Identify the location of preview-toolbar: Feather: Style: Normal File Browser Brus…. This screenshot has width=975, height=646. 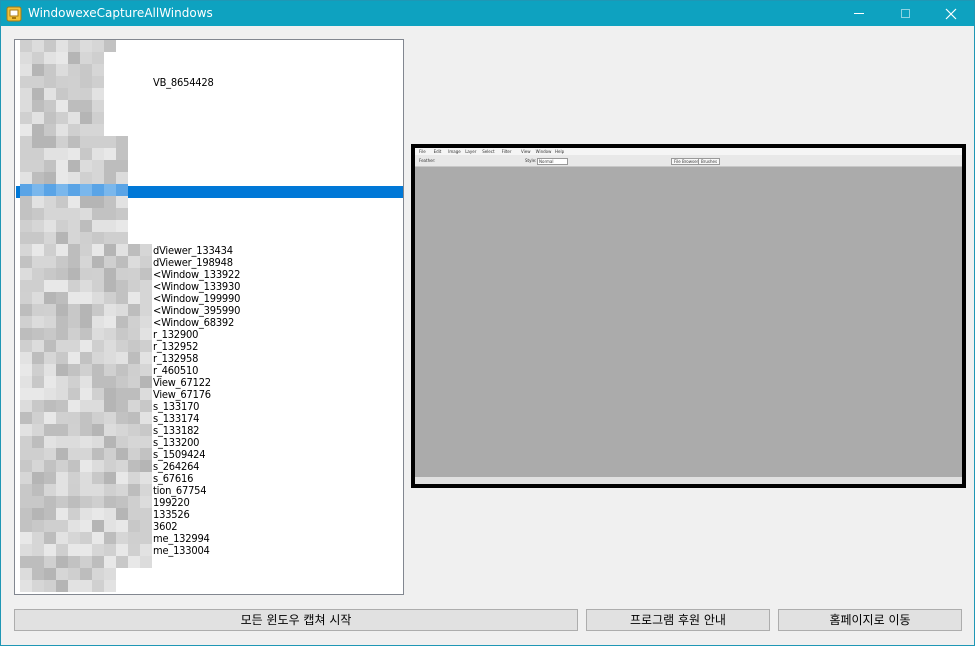
(688, 161).